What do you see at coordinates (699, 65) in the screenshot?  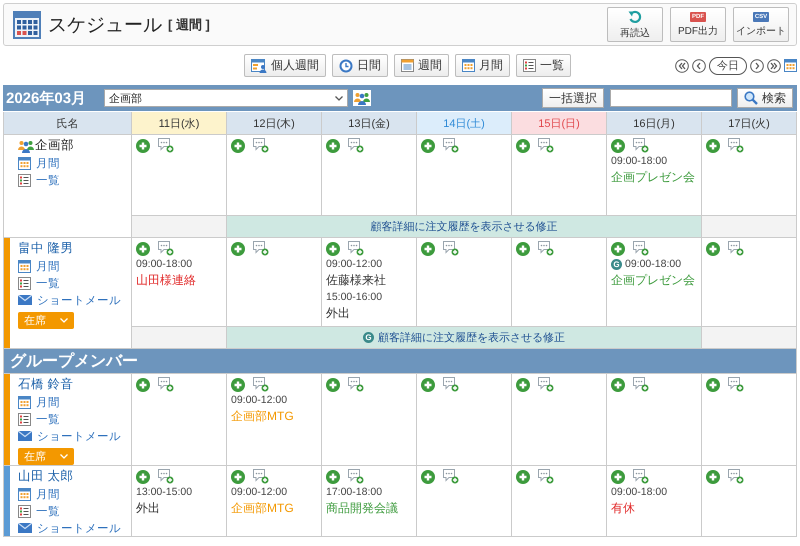 I see `previous-icon` at bounding box center [699, 65].